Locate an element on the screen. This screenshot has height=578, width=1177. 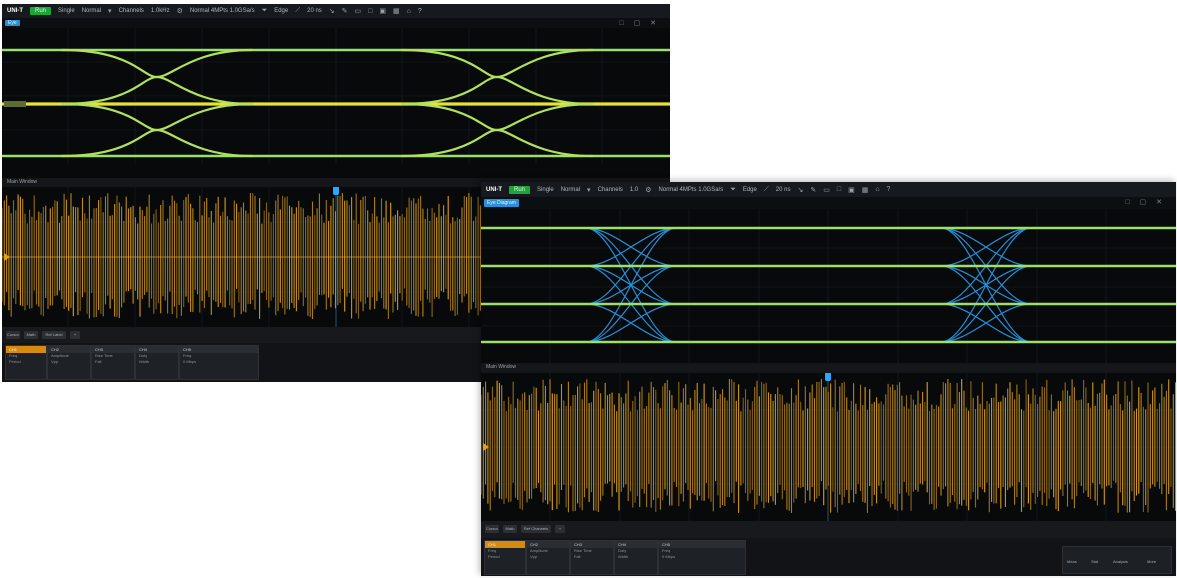
control-strip: Cursor Math Ref Channels + is located at coordinates (828, 529).